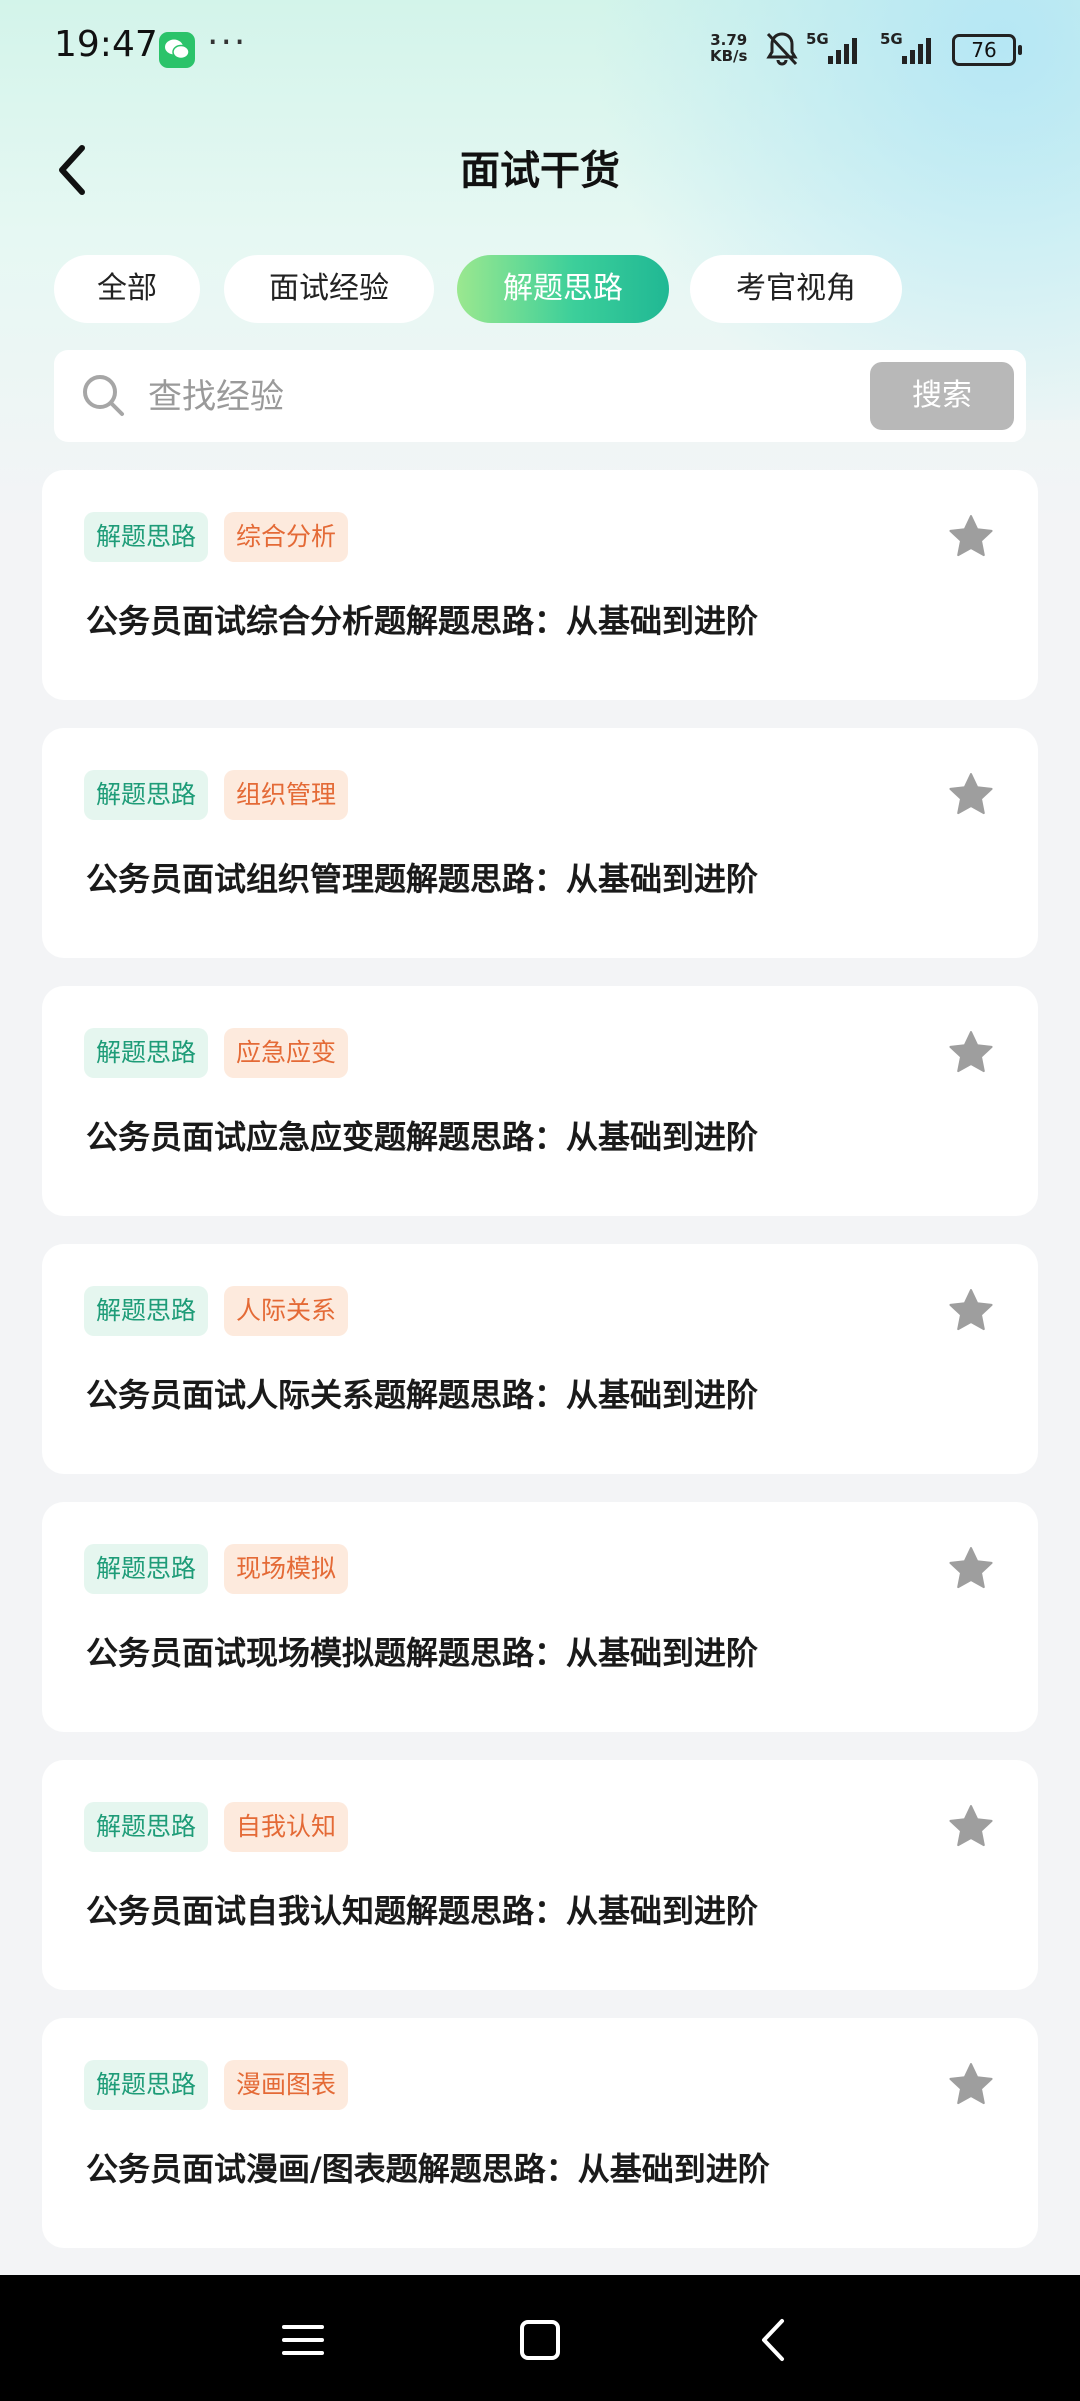 This screenshot has width=1080, height=2401. I want to click on battery-icon: 76, so click(987, 50).